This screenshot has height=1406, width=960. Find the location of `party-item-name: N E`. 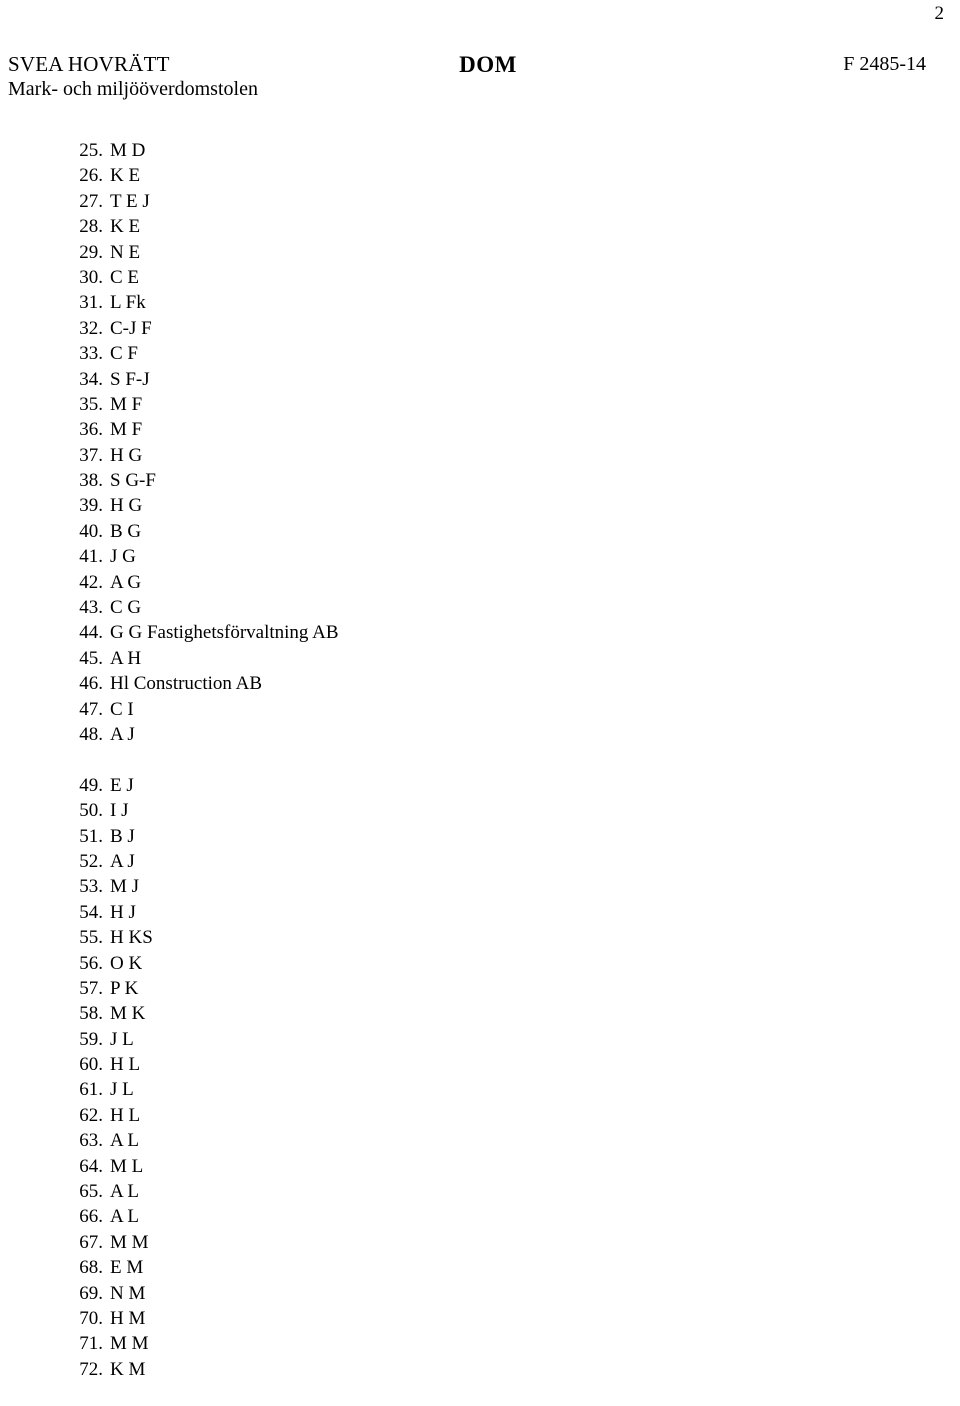

party-item-name: N E is located at coordinates (125, 252).